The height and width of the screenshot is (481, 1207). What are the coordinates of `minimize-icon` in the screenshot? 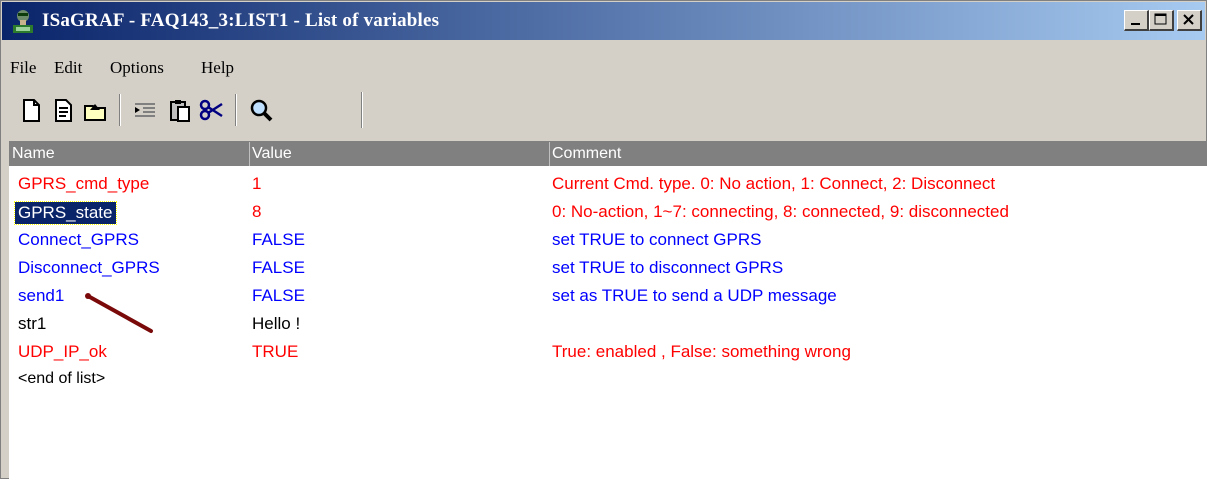 It's located at (1135, 24).